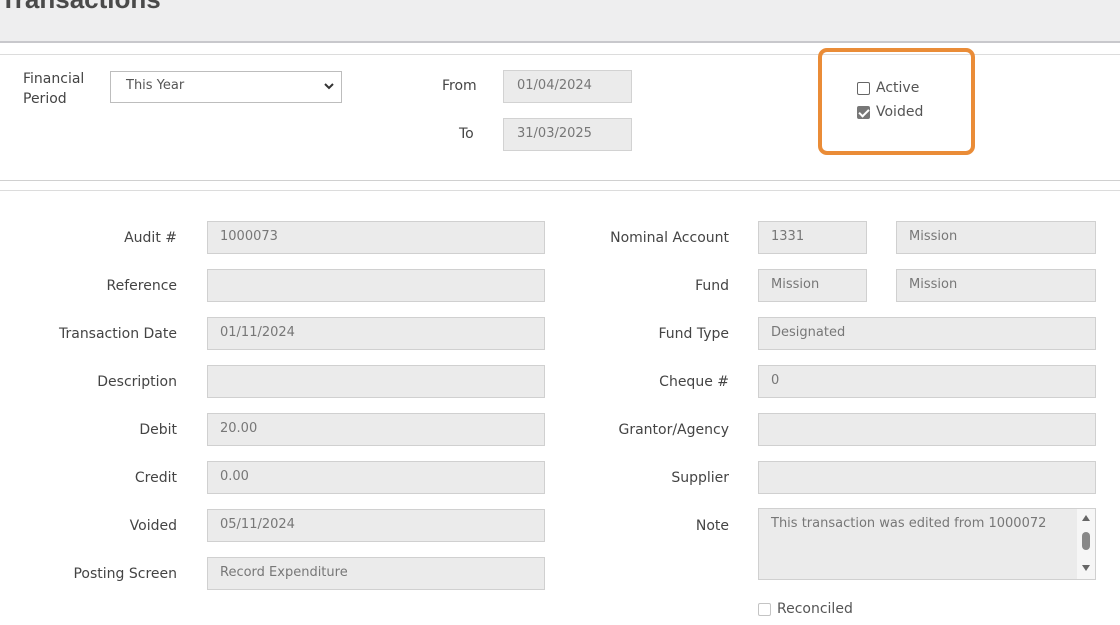 The width and height of the screenshot is (1120, 625). What do you see at coordinates (153, 526) in the screenshot?
I see `voided-date-label: Voided` at bounding box center [153, 526].